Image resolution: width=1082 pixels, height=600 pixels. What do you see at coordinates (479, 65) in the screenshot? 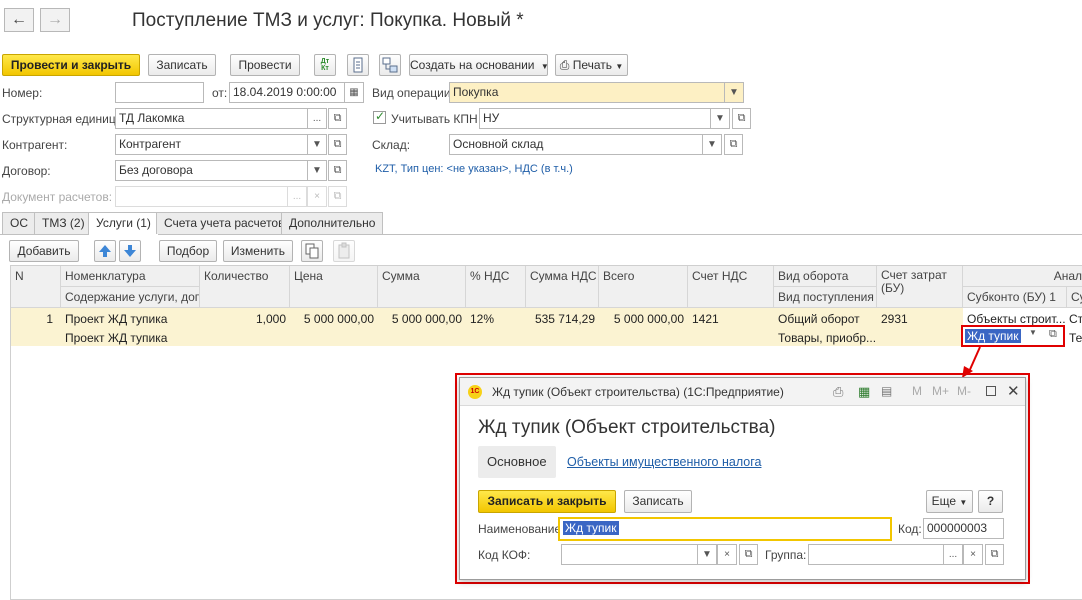
I see `create-based-on-button: Создать на основании ▼` at bounding box center [479, 65].